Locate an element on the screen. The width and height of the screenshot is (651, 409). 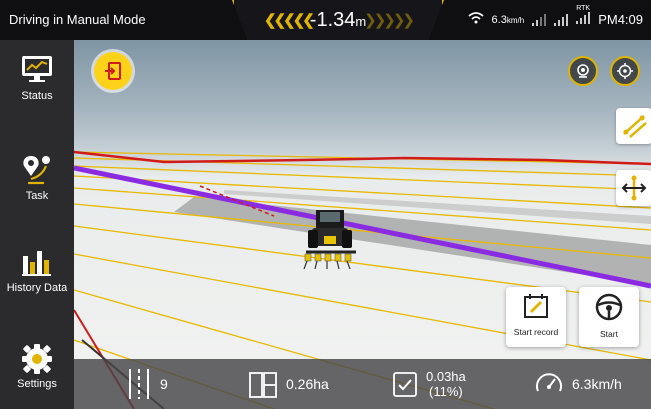
worked-area-stat: 0.03ha (11%) is located at coordinates (429, 384).